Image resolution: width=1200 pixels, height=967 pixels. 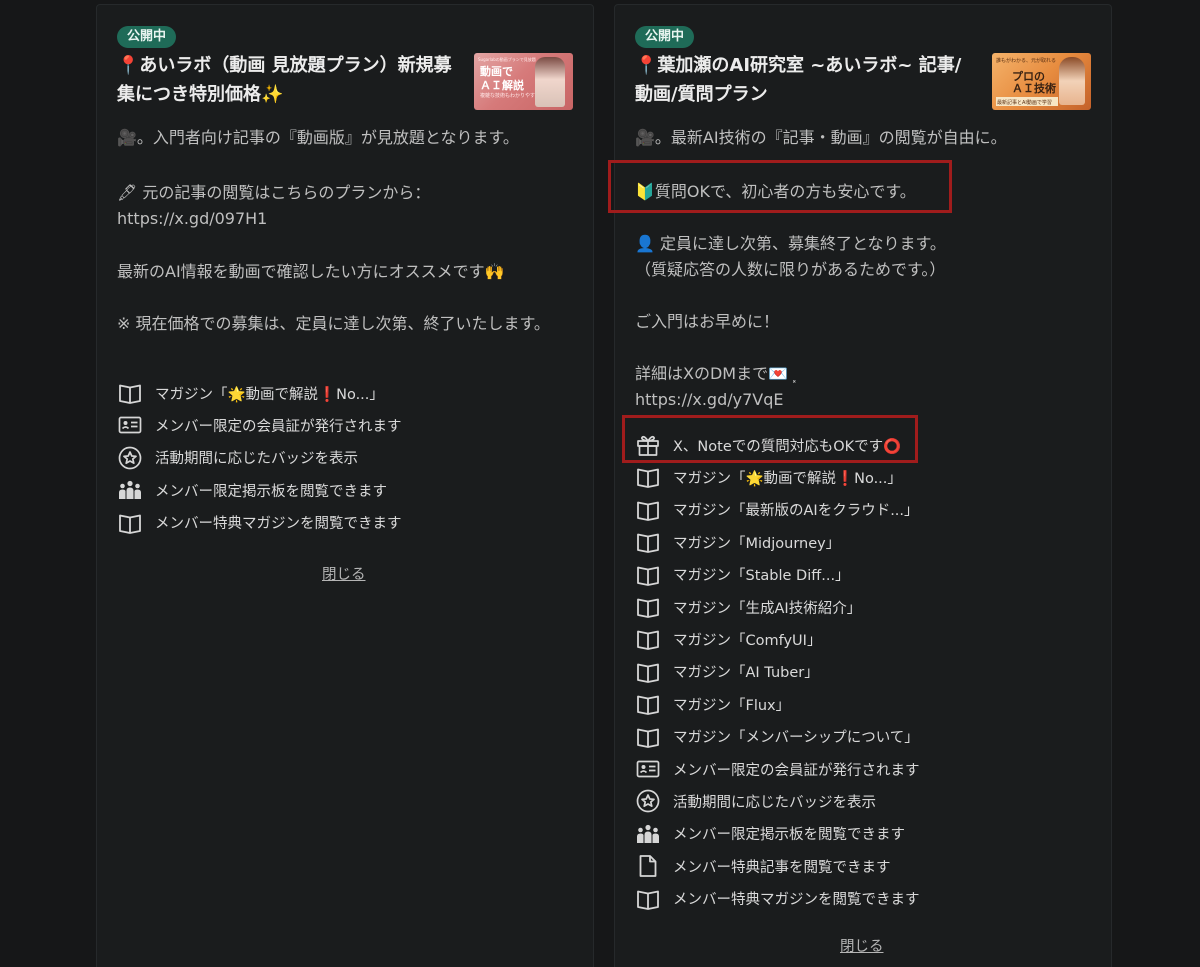 What do you see at coordinates (761, 576) in the screenshot?
I see `feature-label: マガジン「Stable Diff...」` at bounding box center [761, 576].